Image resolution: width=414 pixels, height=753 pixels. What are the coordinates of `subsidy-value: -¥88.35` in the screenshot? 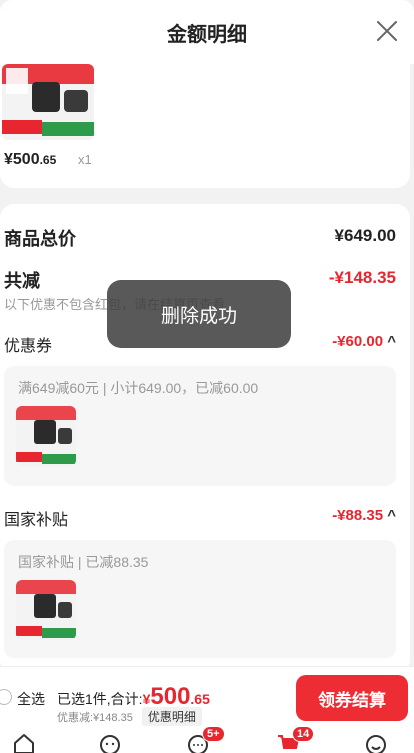 It's located at (358, 515).